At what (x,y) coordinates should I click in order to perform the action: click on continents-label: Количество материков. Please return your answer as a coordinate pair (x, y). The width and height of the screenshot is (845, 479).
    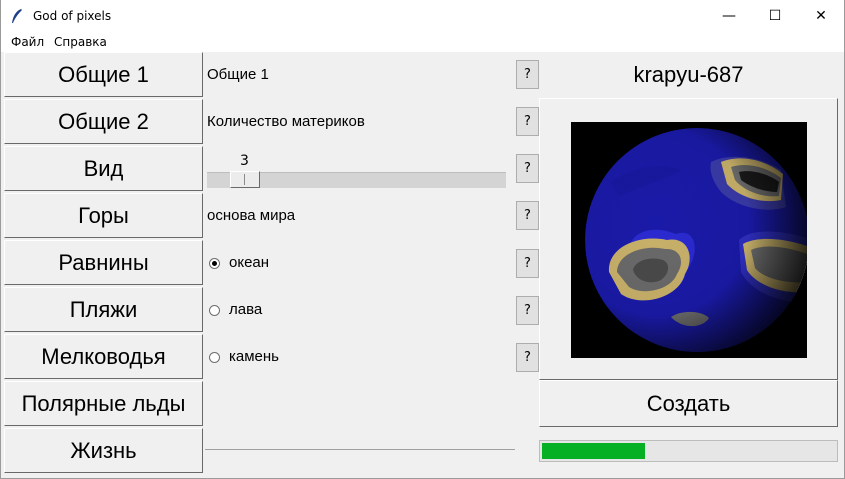
    Looking at the image, I should click on (286, 121).